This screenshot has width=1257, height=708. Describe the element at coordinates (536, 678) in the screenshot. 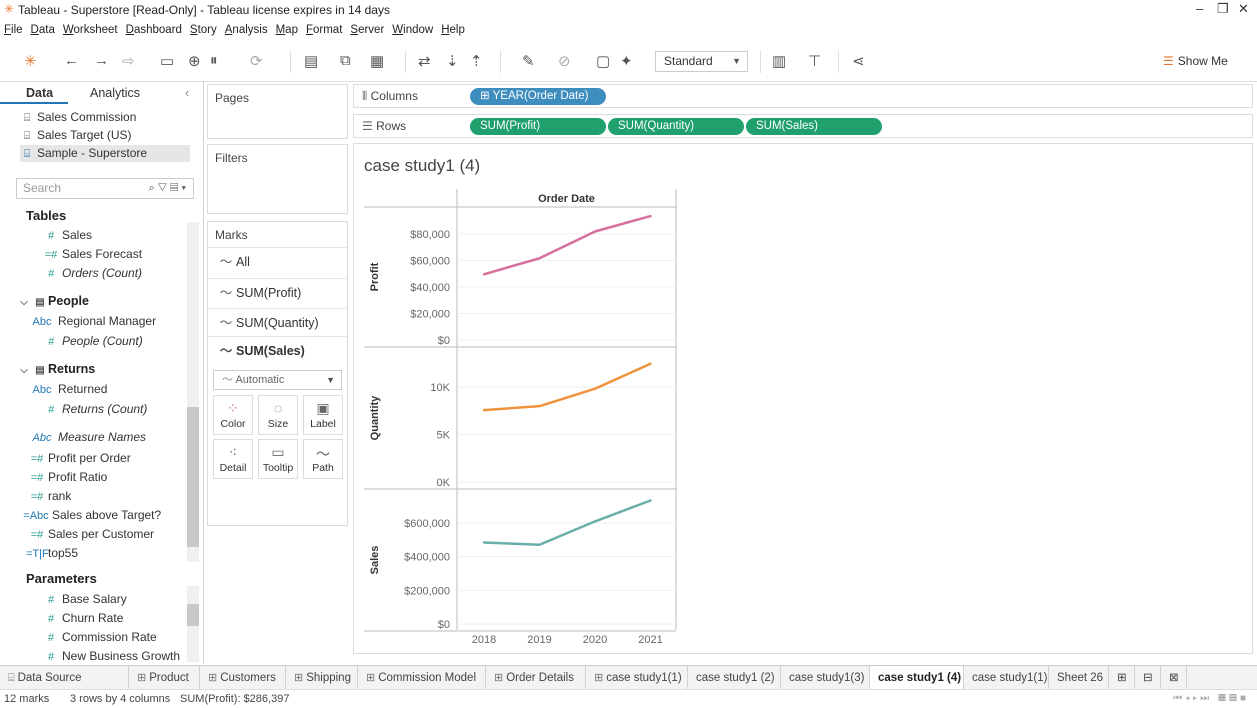

I see `tab-order-details: ⊞ Order Details` at that location.